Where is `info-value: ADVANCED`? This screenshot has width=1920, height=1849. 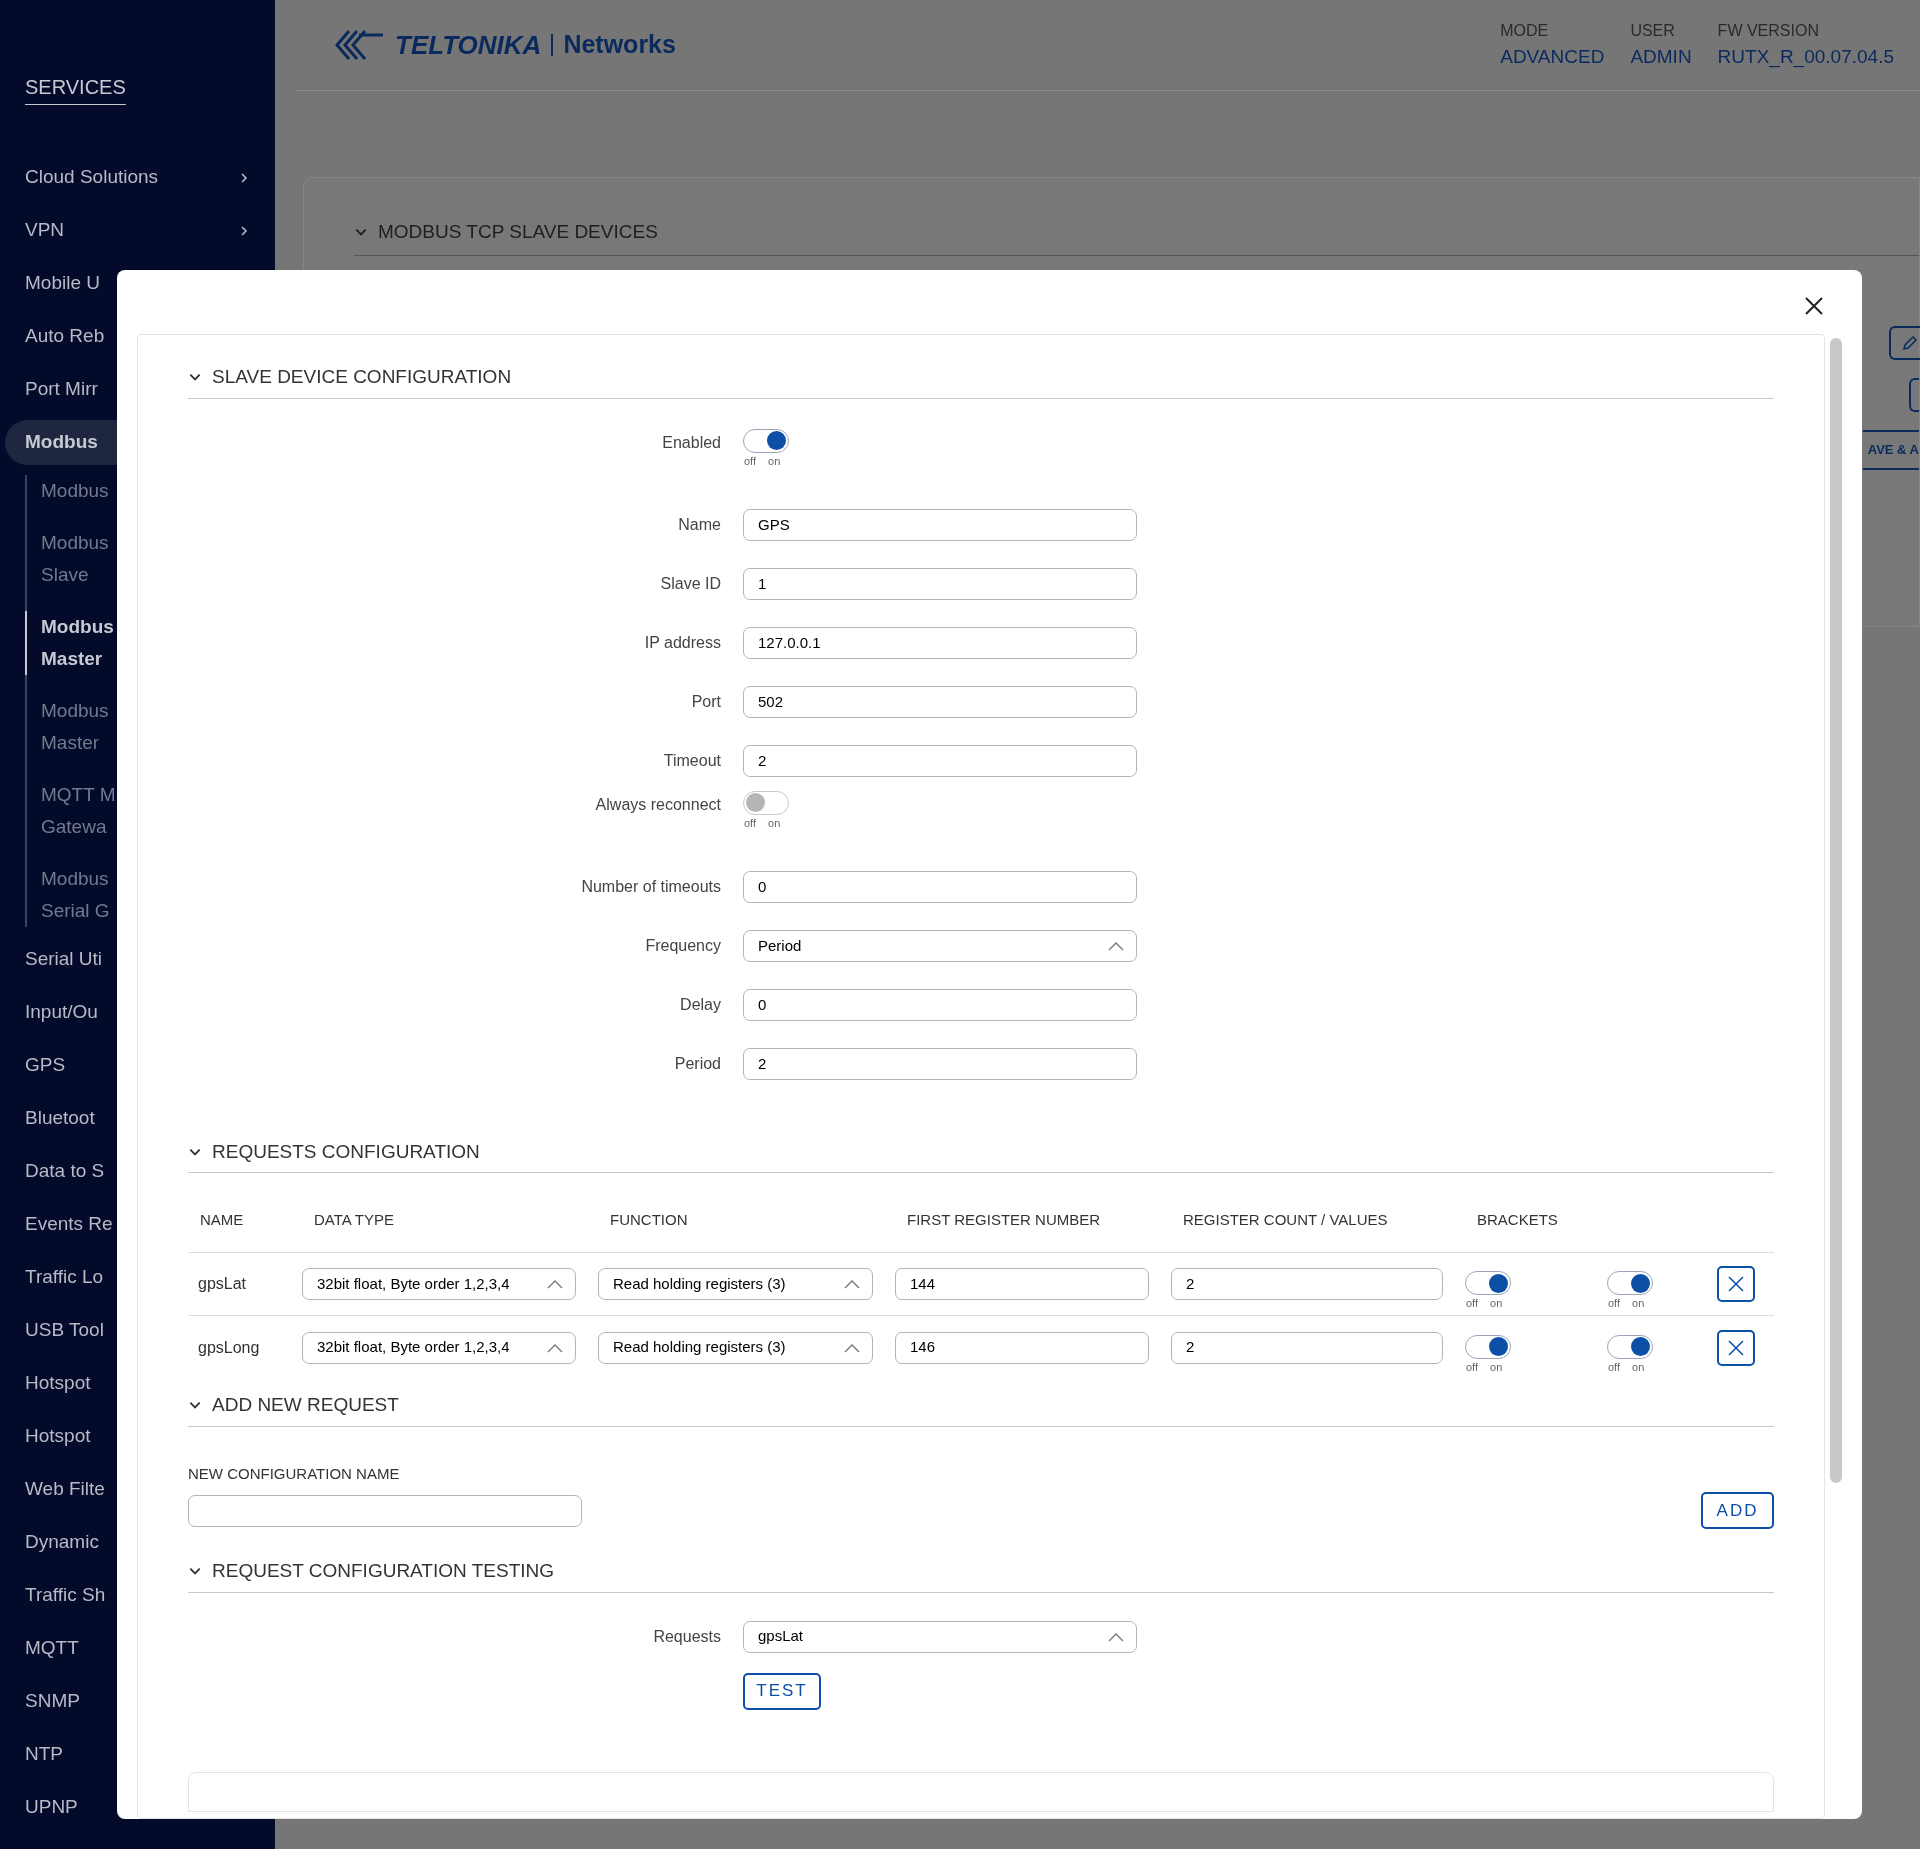
info-value: ADVANCED is located at coordinates (1552, 56).